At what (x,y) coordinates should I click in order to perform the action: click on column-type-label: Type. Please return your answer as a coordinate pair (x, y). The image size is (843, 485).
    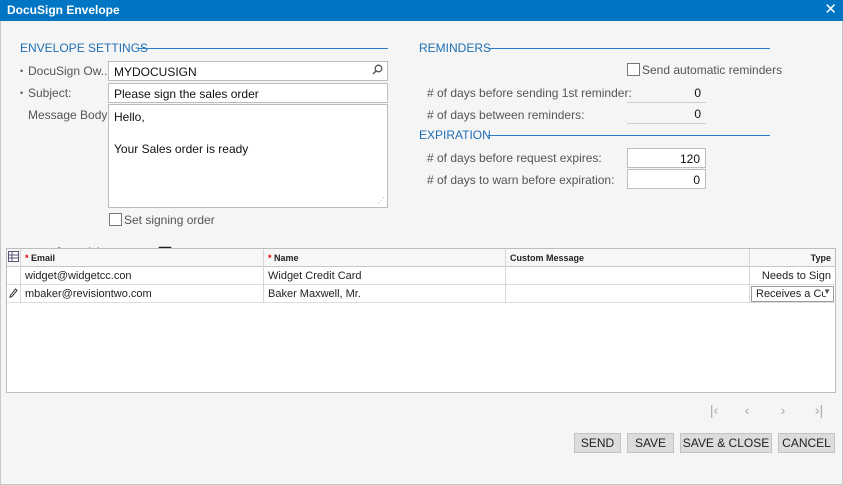
    Looking at the image, I should click on (820, 258).